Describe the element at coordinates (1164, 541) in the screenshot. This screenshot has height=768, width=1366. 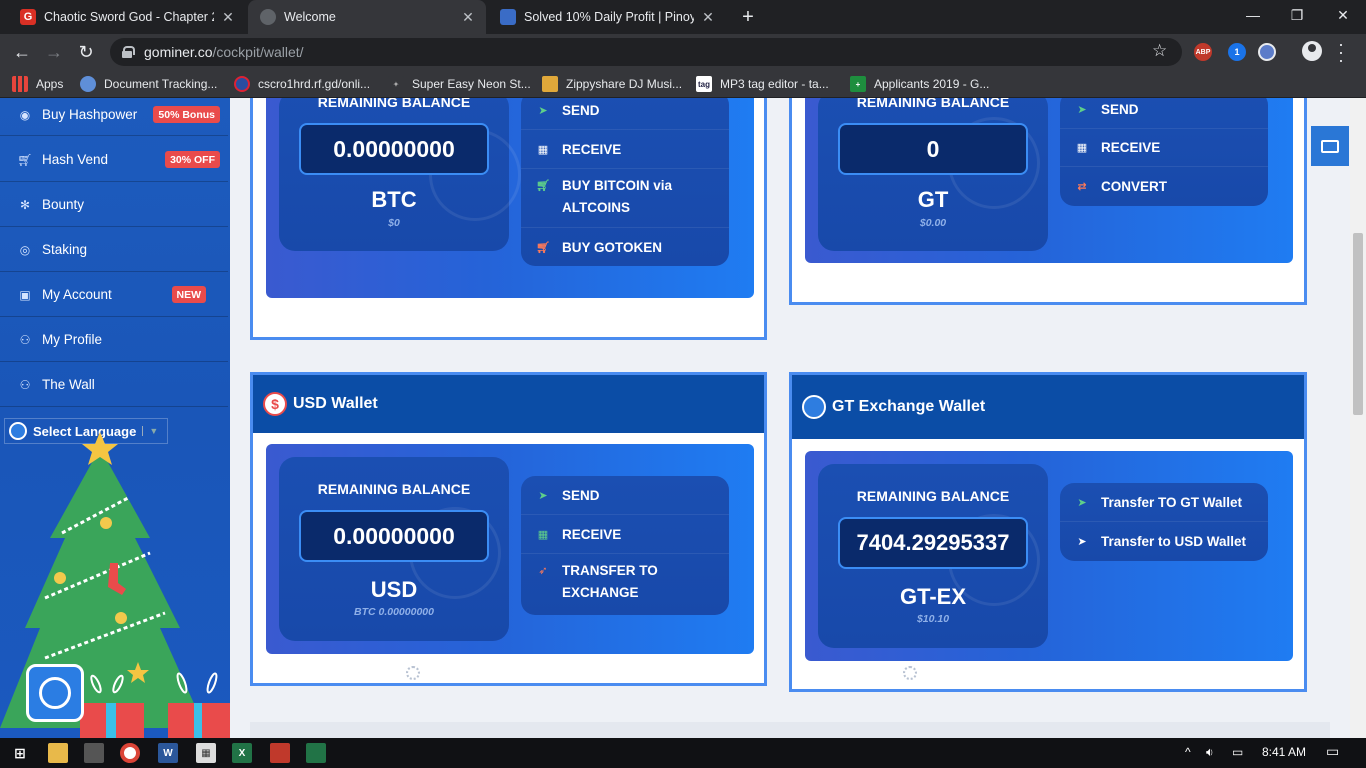
I see `transfer-to-usd-wallet-button: ➤ Transfer to USD Wallet` at that location.